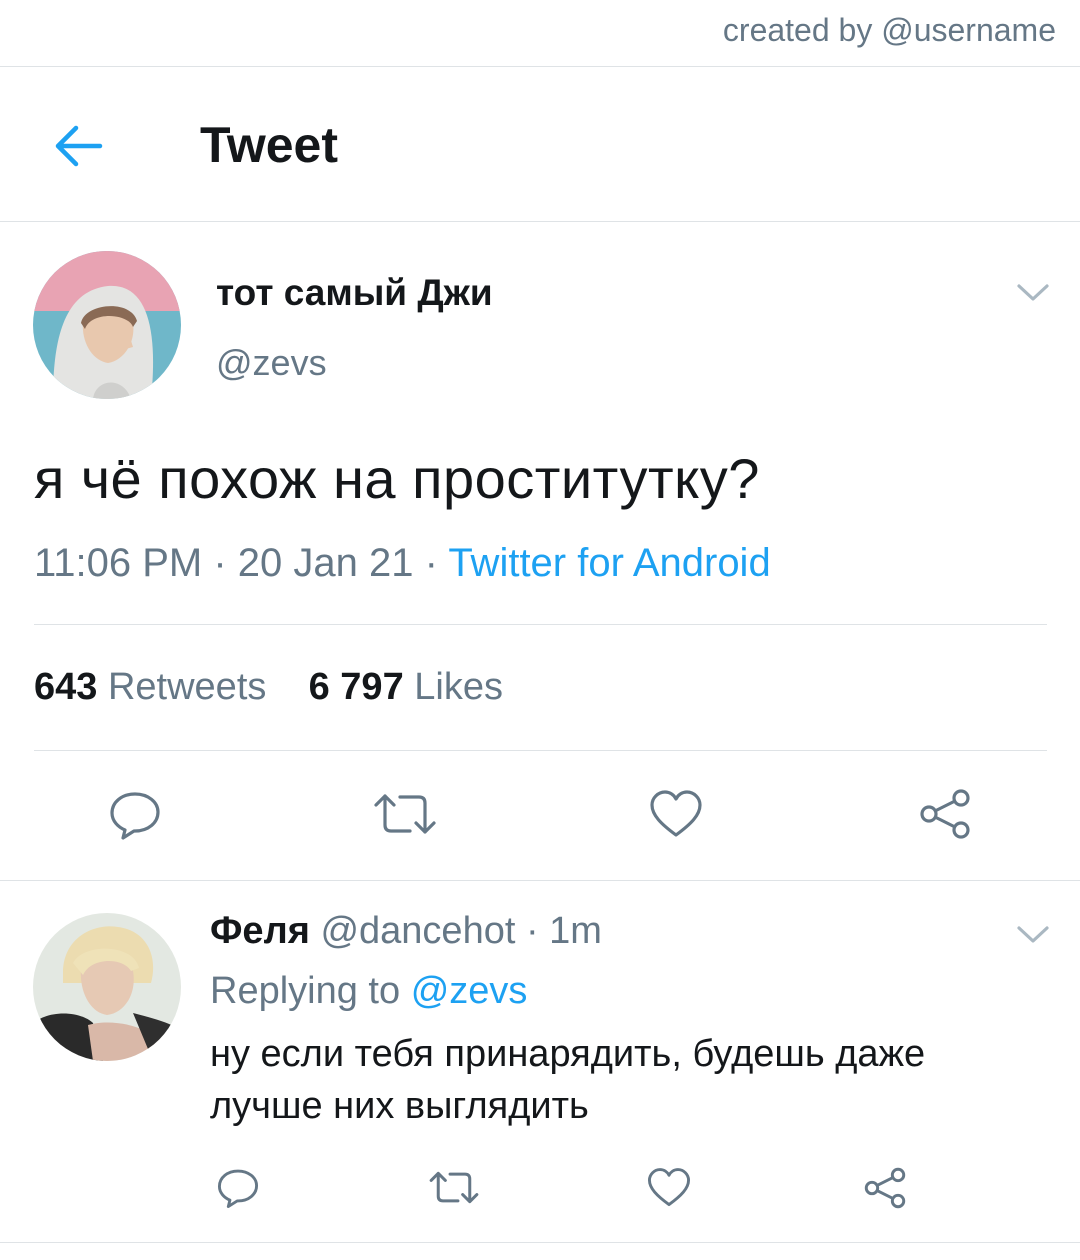  Describe the element at coordinates (609, 563) in the screenshot. I see `tweet-source-link: Twitter for Android` at that location.